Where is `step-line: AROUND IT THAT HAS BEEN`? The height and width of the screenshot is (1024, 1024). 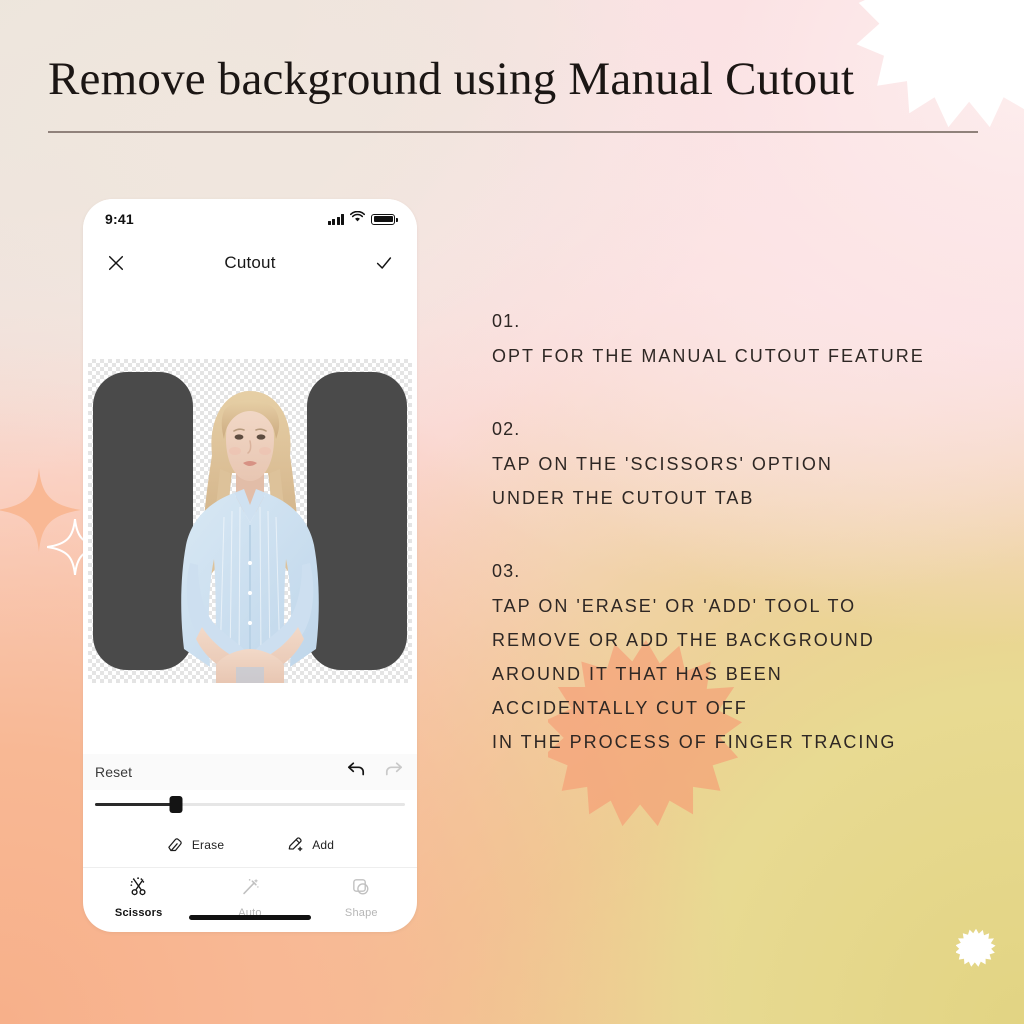
step-line: AROUND IT THAT HAS BEEN is located at coordinates (637, 674).